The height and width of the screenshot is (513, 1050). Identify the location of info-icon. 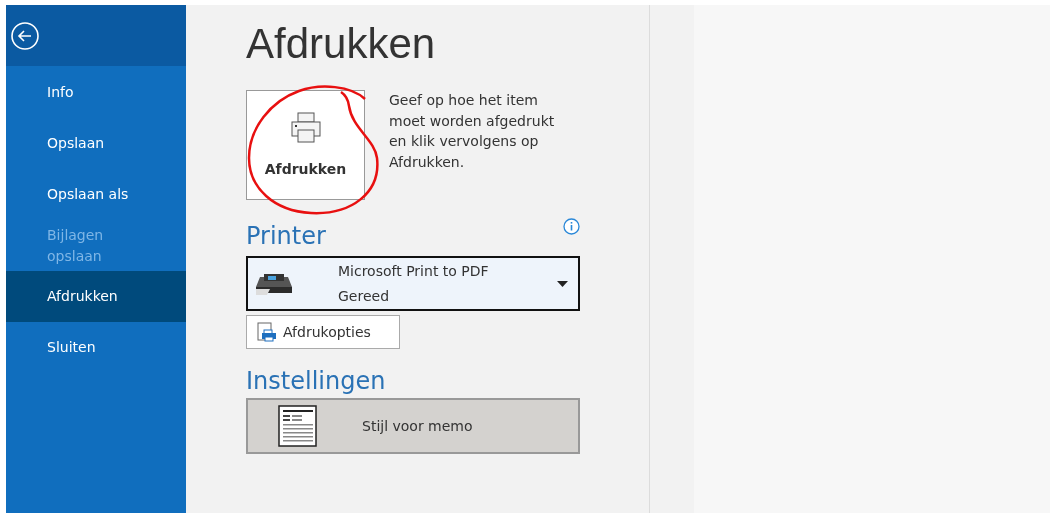
(571, 226).